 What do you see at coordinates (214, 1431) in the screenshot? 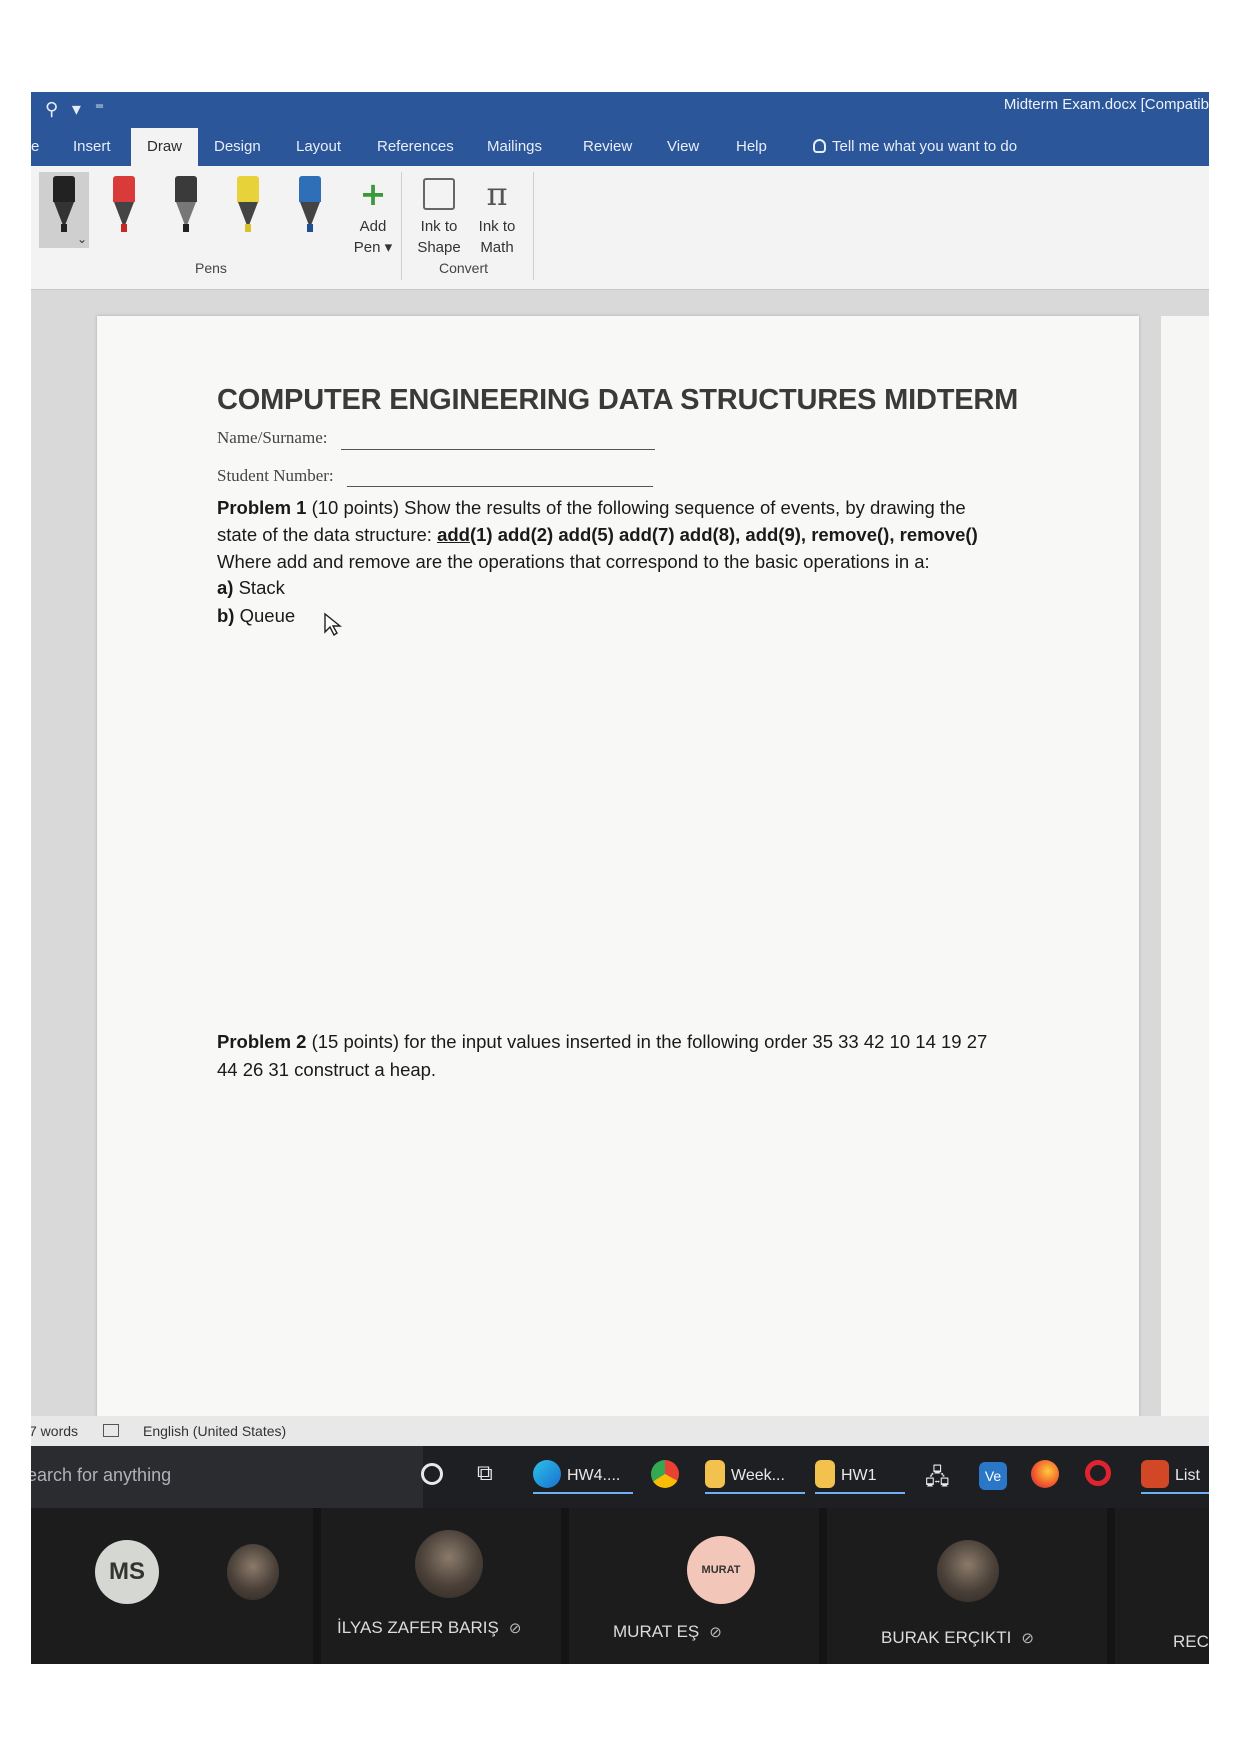
I see `language-indicator: English (United States)` at bounding box center [214, 1431].